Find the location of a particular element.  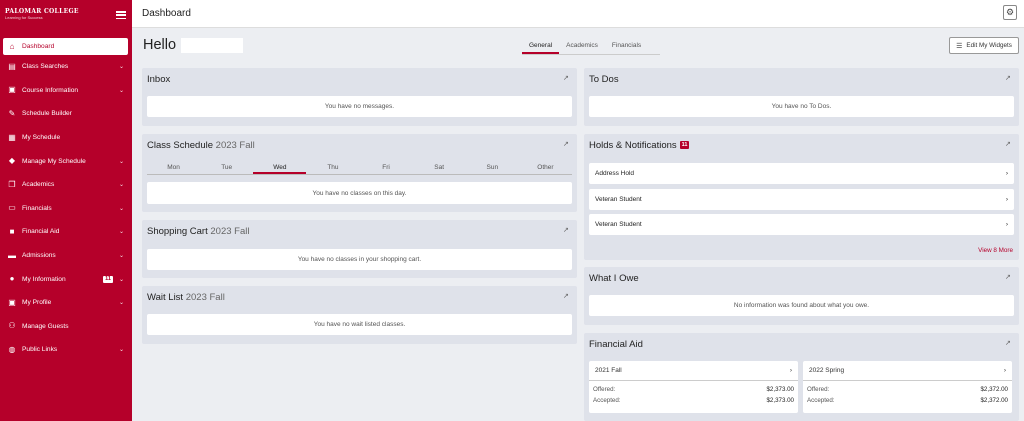

documents-icon: ❐ is located at coordinates (12, 184).